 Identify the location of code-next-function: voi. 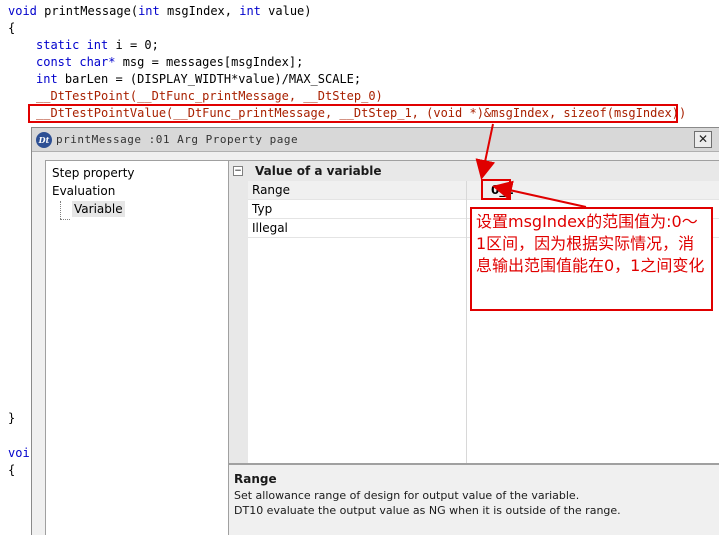
(19, 453).